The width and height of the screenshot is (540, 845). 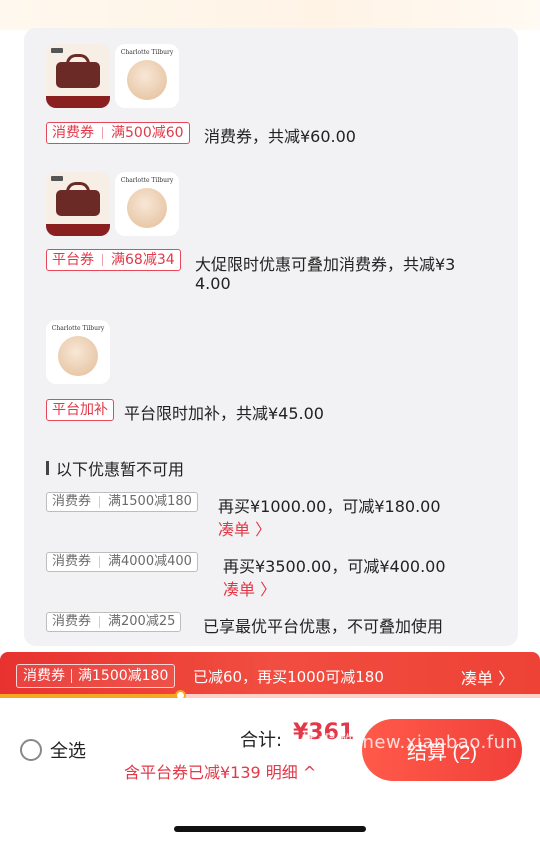 I want to click on section-bar-icon, so click(x=47, y=468).